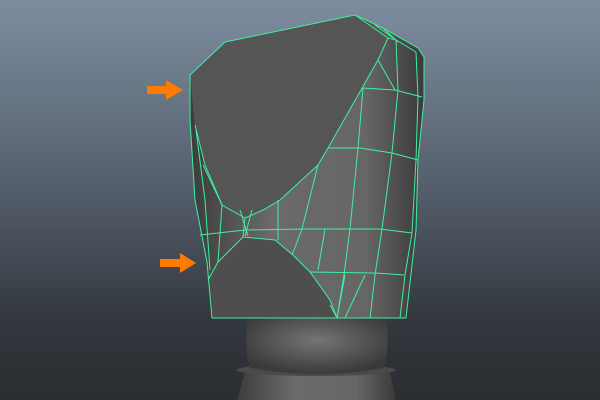 This screenshot has width=600, height=400. What do you see at coordinates (317, 346) in the screenshot?
I see `pedestal-dome` at bounding box center [317, 346].